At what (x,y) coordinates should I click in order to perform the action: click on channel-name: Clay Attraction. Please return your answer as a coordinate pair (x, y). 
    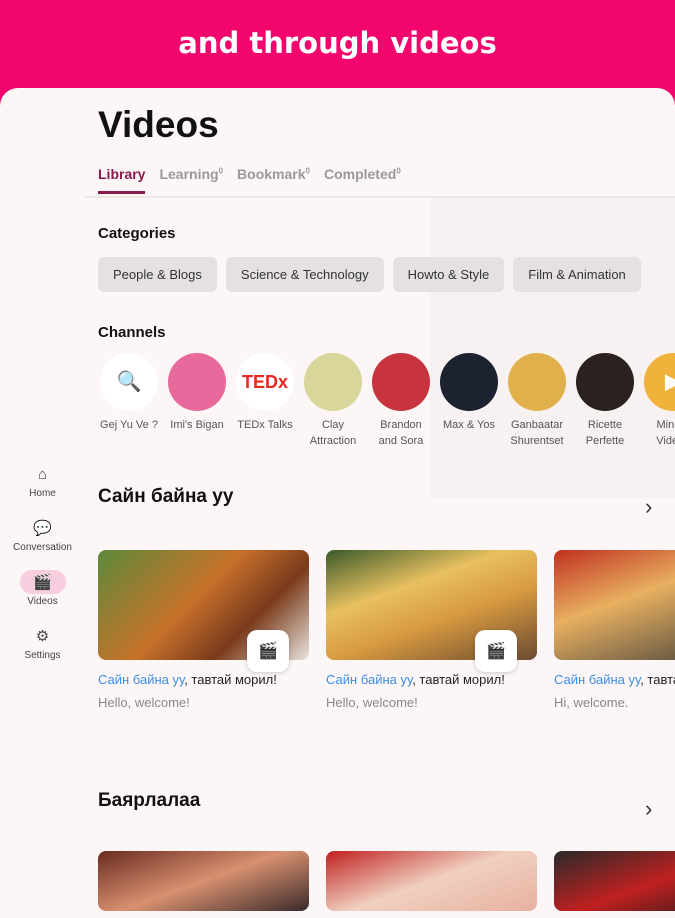
    Looking at the image, I should click on (333, 433).